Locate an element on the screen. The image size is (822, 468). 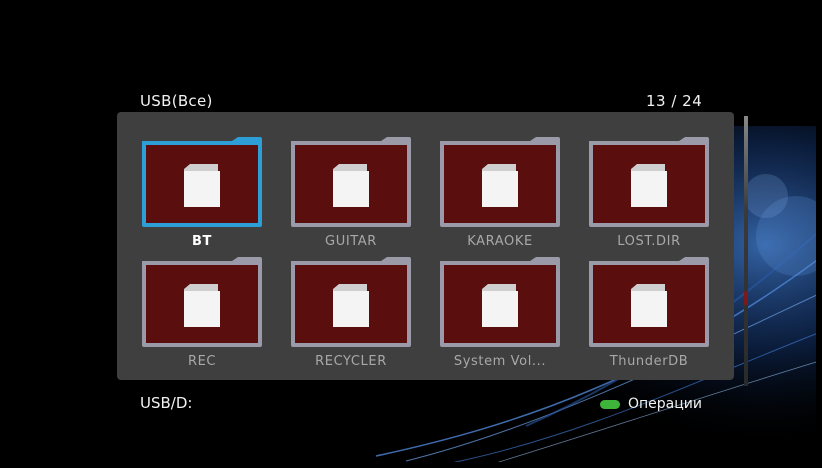
folder-label: KARAOKE is located at coordinates (500, 241).